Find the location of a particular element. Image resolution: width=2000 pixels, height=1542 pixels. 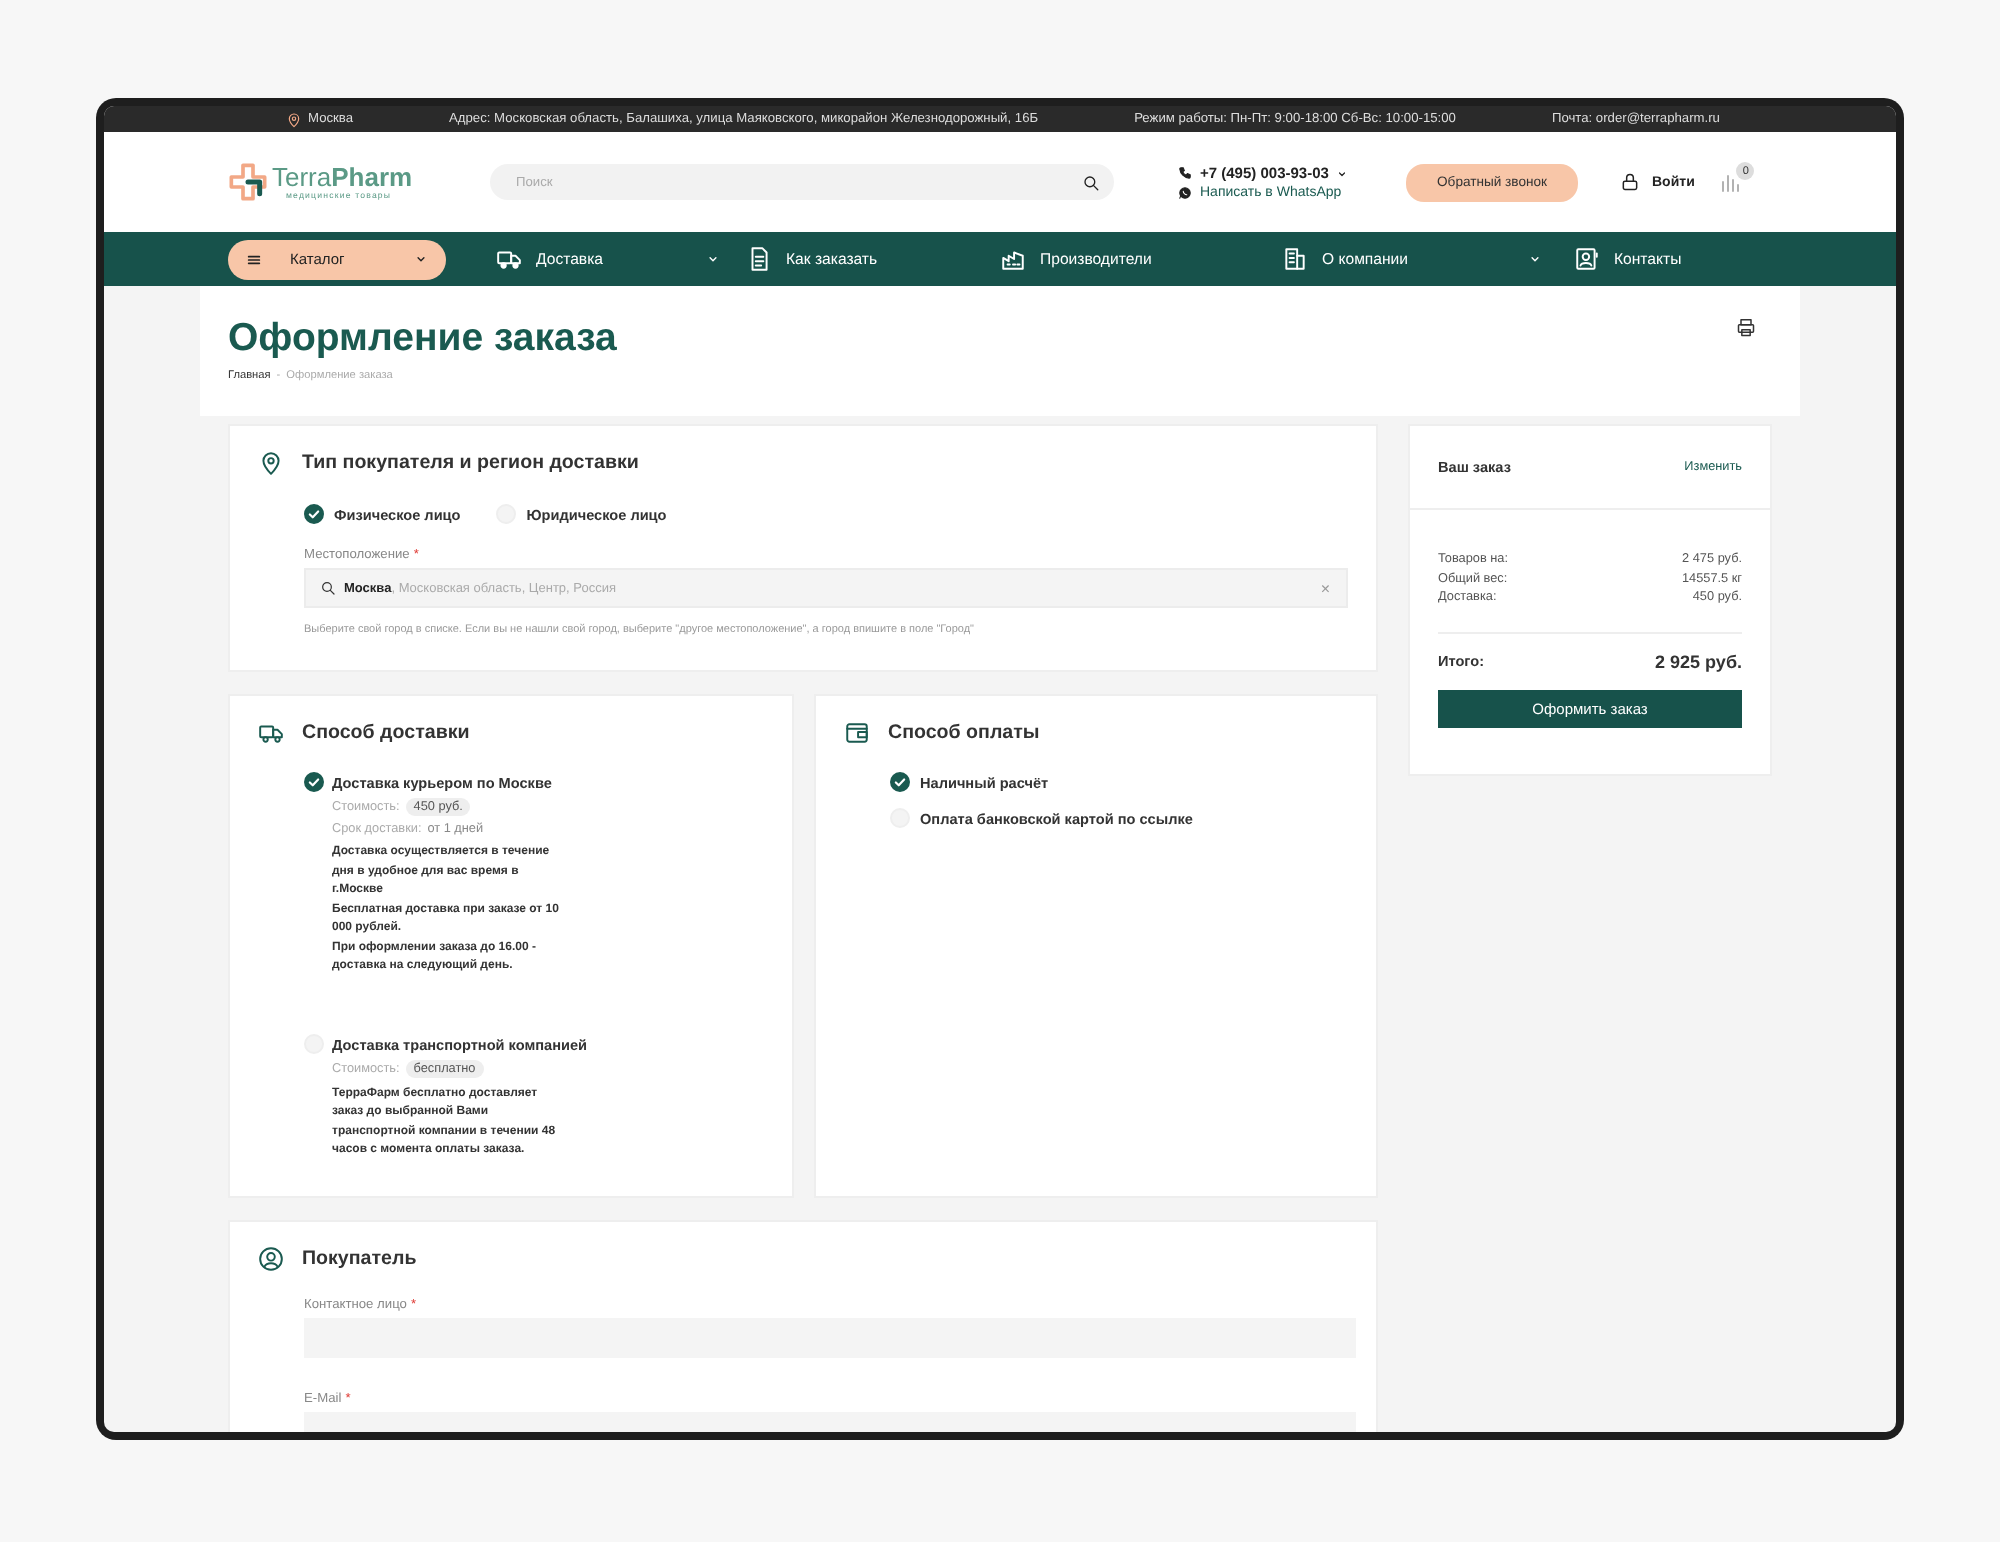

user-icon is located at coordinates (271, 1259).